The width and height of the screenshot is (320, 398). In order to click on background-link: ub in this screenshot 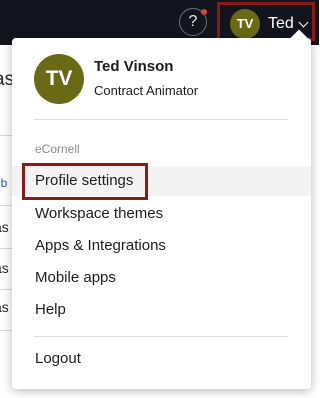, I will do `click(3, 183)`.